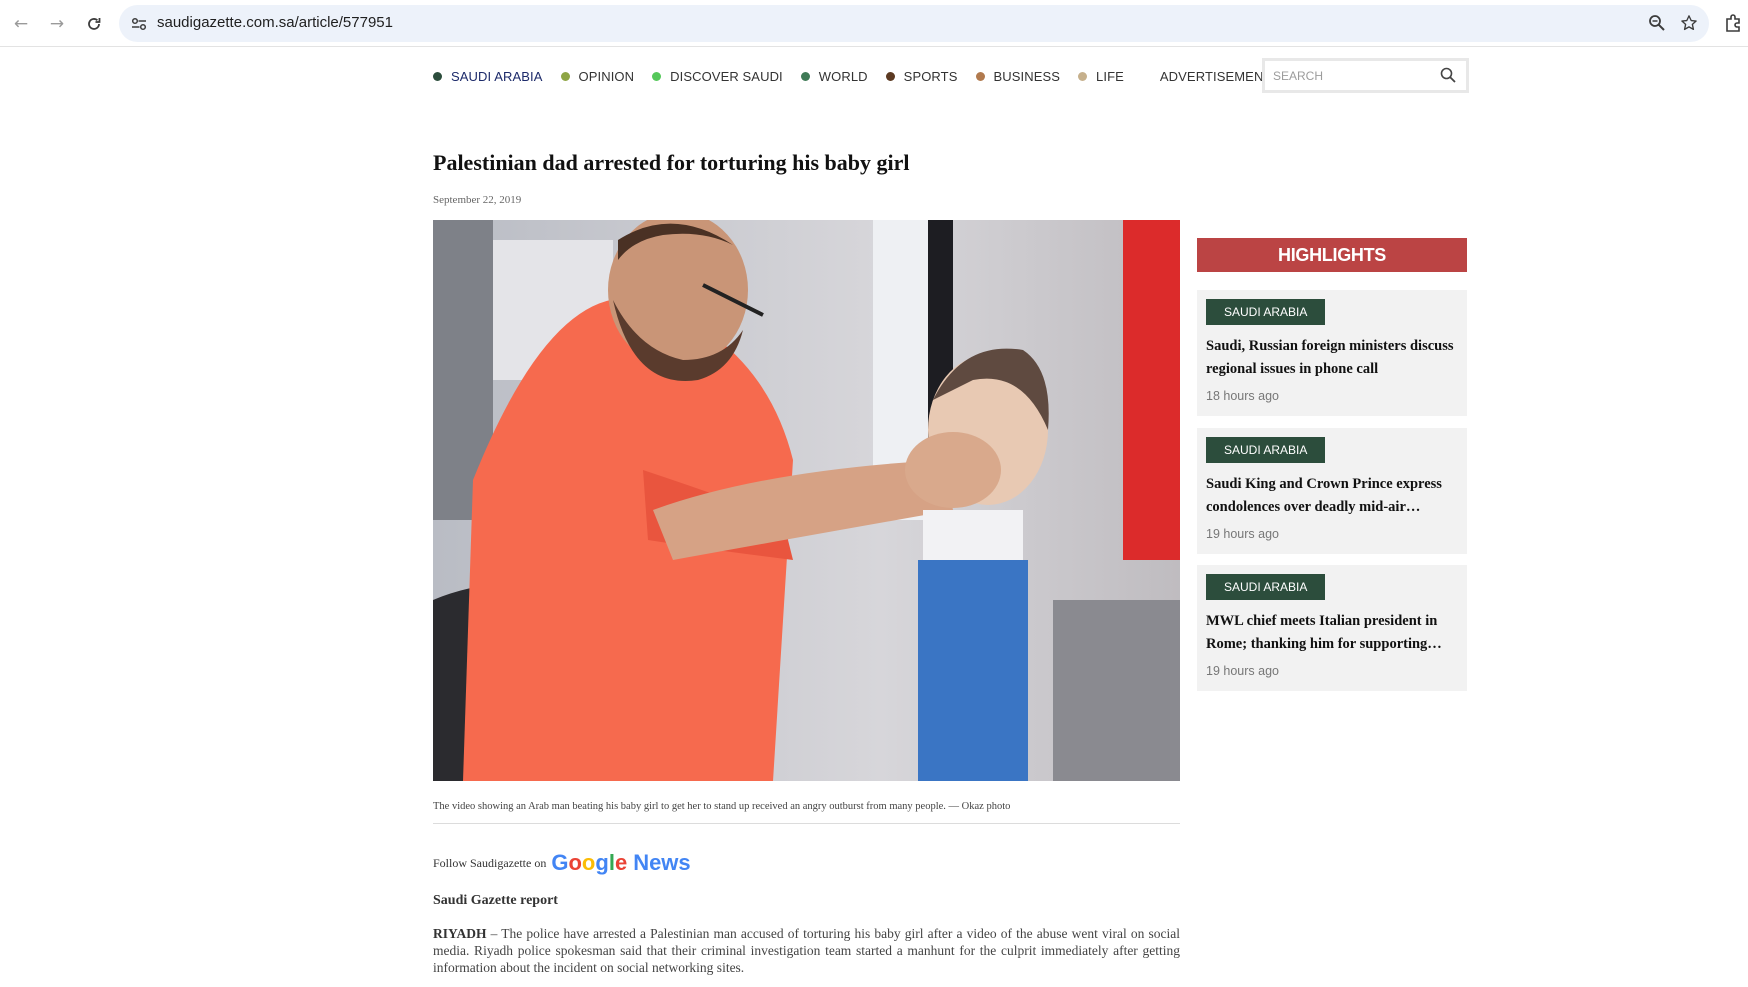  I want to click on nav-item-business: BUSINESS, so click(1018, 76).